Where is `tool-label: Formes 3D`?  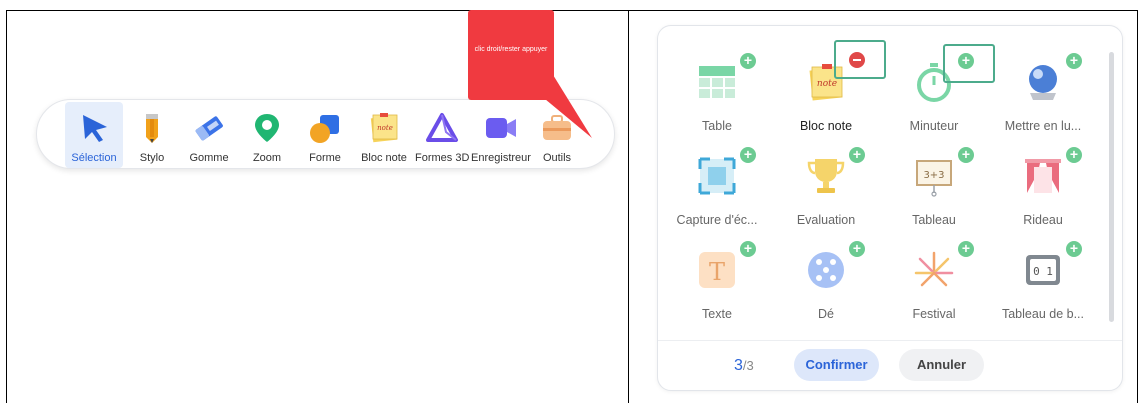
tool-label: Formes 3D is located at coordinates (442, 158).